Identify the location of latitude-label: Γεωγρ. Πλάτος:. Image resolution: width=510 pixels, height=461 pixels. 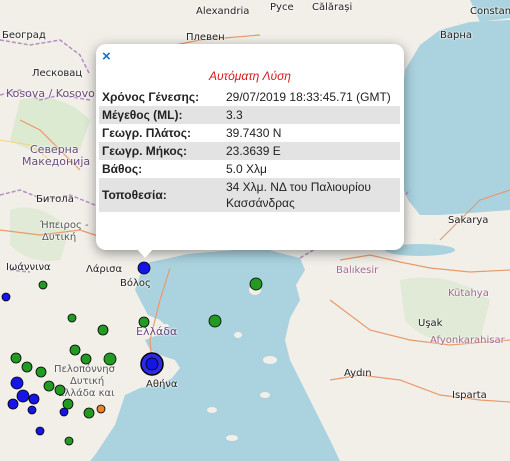
(146, 133).